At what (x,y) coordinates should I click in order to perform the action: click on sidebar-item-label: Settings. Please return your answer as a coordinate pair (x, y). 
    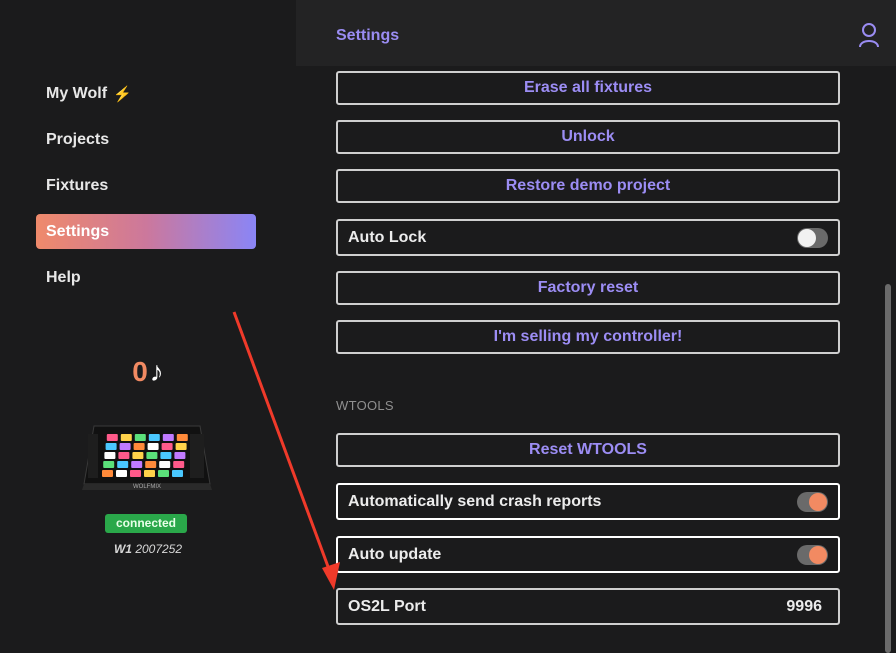
    Looking at the image, I should click on (78, 231).